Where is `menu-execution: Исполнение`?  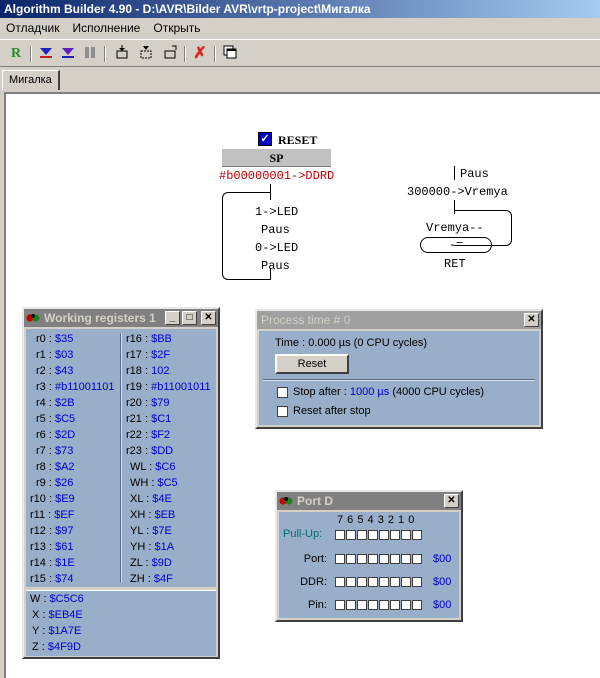
menu-execution: Исполнение is located at coordinates (107, 28).